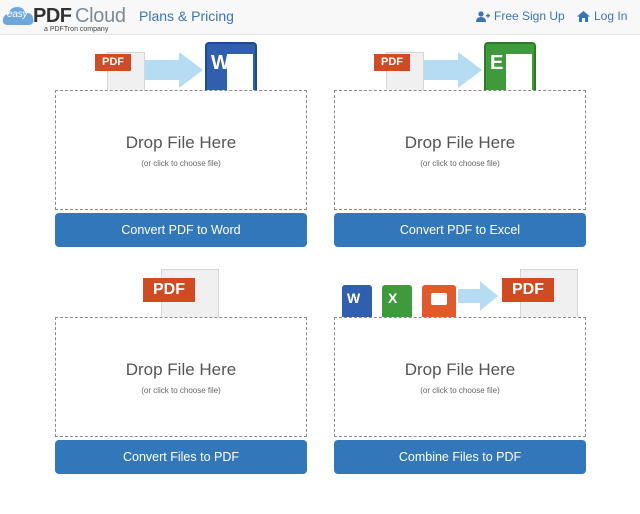 This screenshot has height=514, width=640. Describe the element at coordinates (460, 457) in the screenshot. I see `combine-files-to-pdf-button: Combine Files to PDF` at that location.